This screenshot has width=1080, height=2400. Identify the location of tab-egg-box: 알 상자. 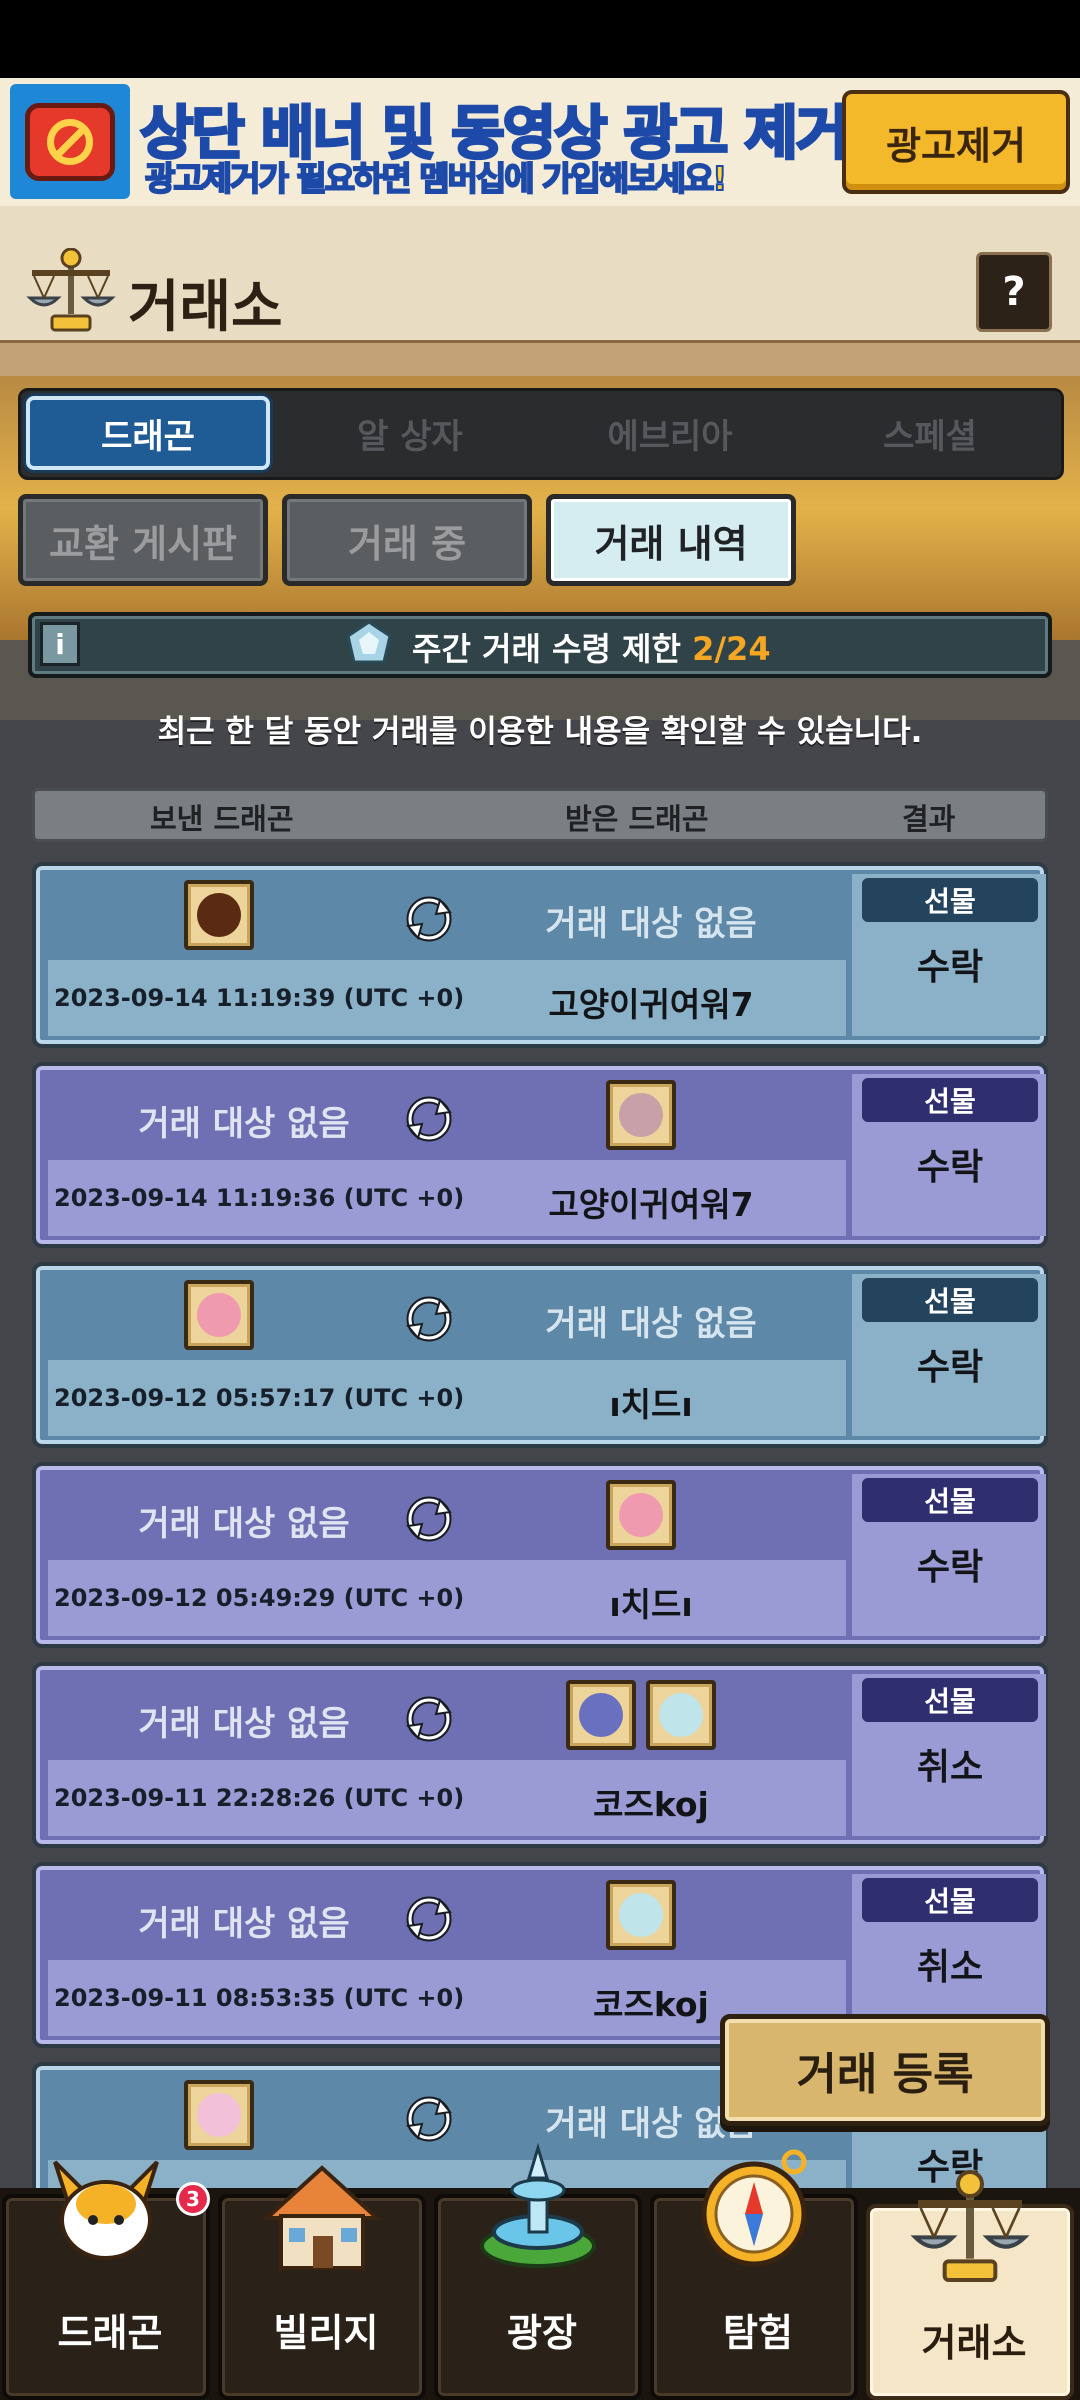
(410, 433).